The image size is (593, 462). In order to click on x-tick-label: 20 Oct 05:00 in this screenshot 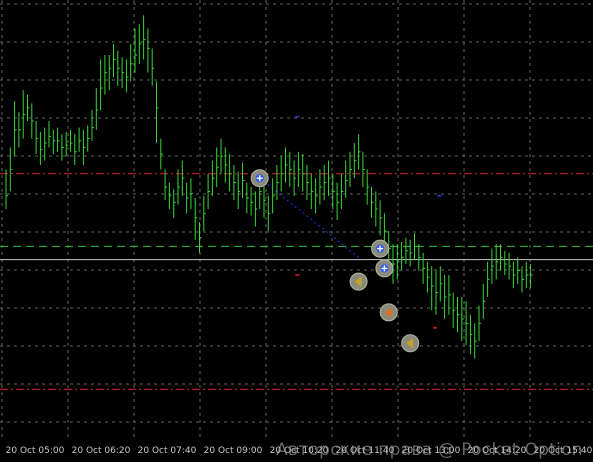, I will do `click(35, 451)`.